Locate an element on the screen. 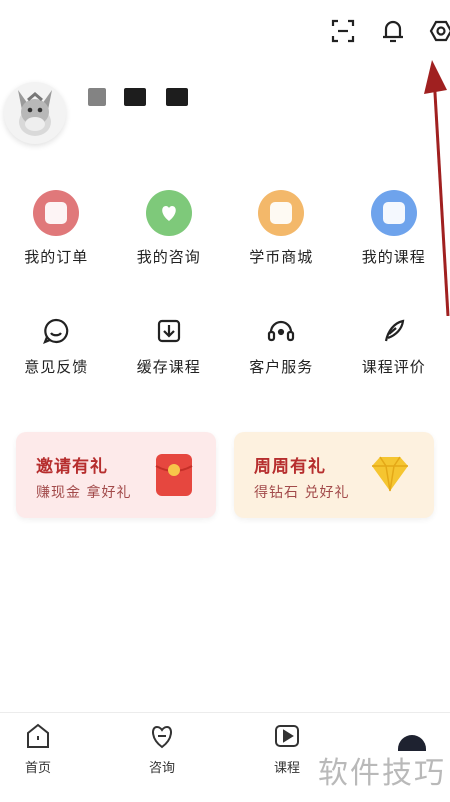 Image resolution: width=450 pixels, height=802 pixels. nav-home: 首页 is located at coordinates (38, 748).